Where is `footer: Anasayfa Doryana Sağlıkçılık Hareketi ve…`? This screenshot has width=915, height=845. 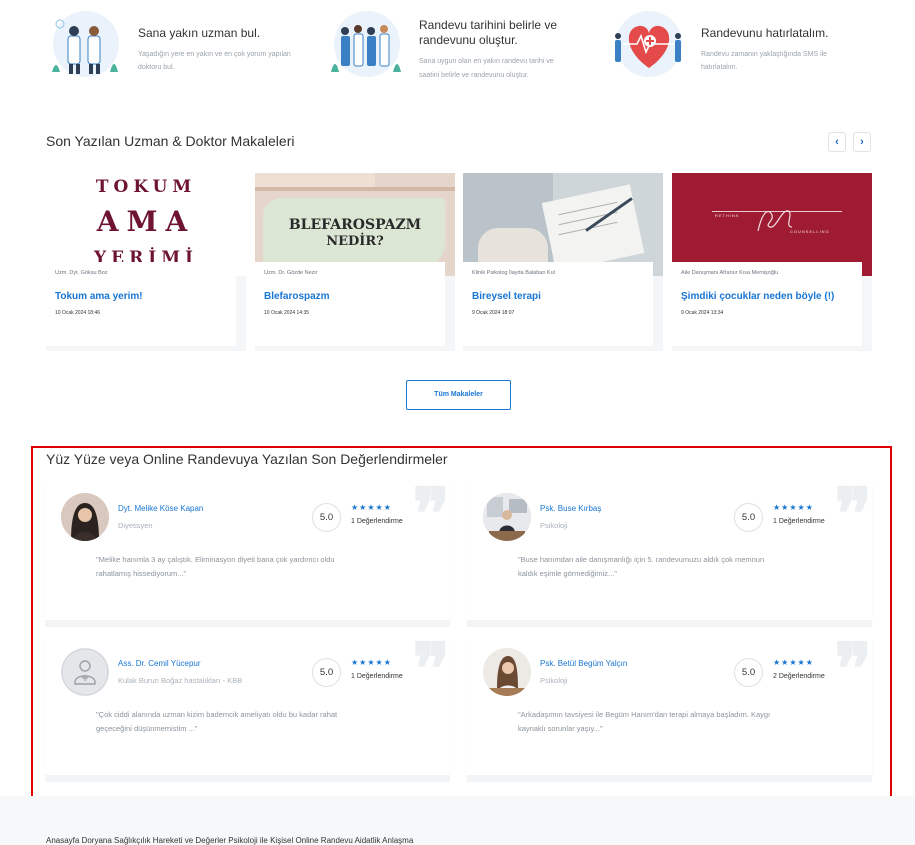 footer: Anasayfa Doryana Sağlıkçılık Hareketi ve… is located at coordinates (457, 820).